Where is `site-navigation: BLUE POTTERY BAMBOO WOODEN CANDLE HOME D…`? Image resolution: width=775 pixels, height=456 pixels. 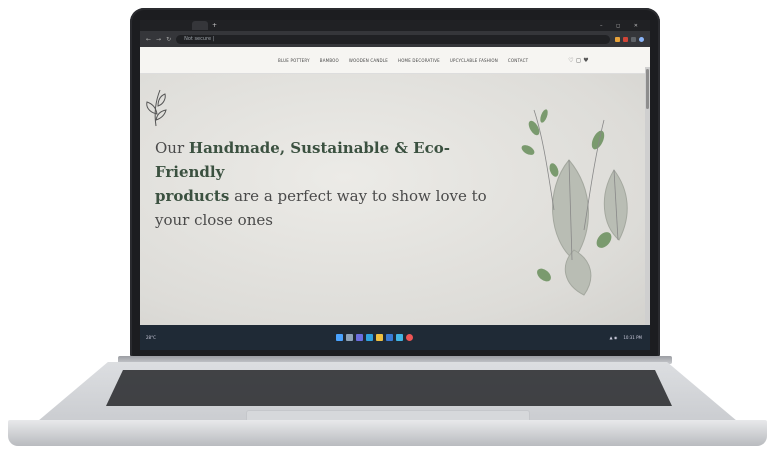
site-navigation: BLUE POTTERY BAMBOO WOODEN CANDLE HOME D… is located at coordinates (395, 60).